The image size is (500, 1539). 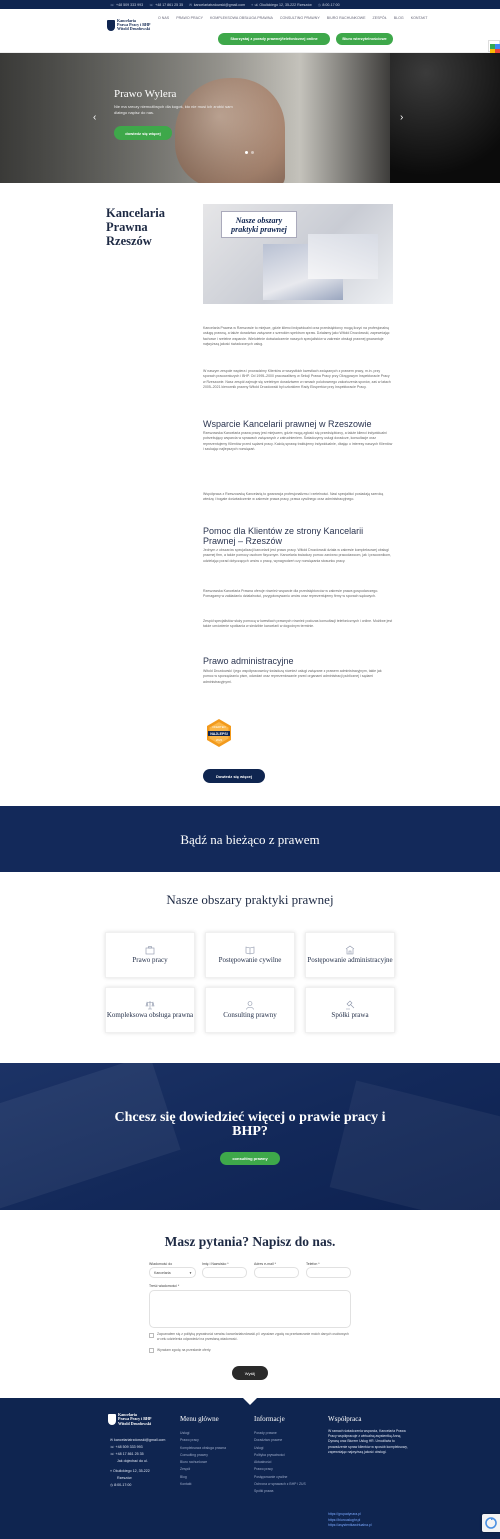 I want to click on recipient-select: Kancelaria ▼, so click(x=172, y=1272).